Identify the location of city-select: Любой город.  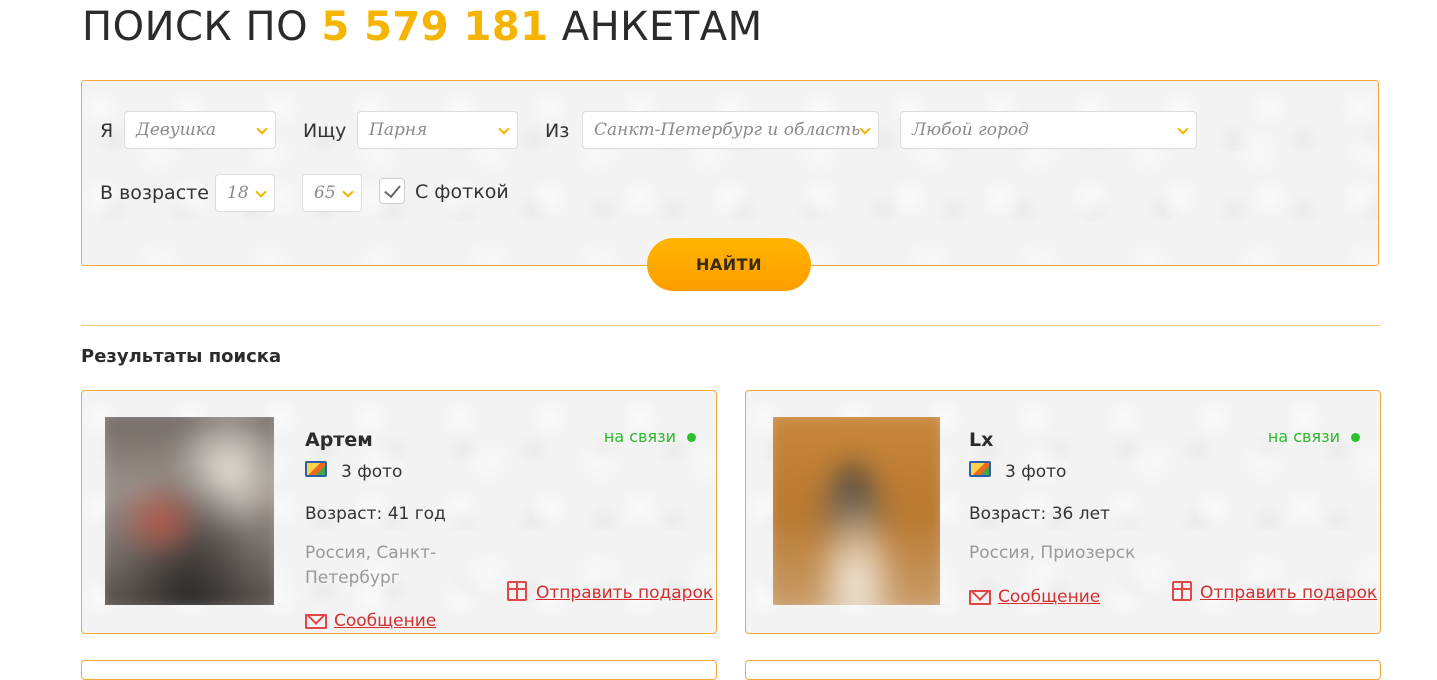
(1048, 130).